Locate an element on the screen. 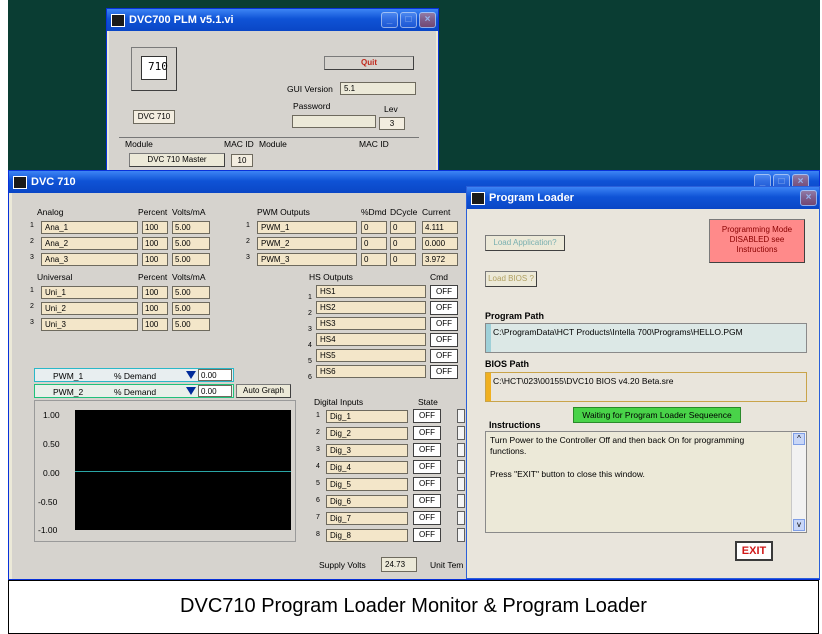 This screenshot has height=634, width=822. analog-name: Ana_3 is located at coordinates (89, 259).